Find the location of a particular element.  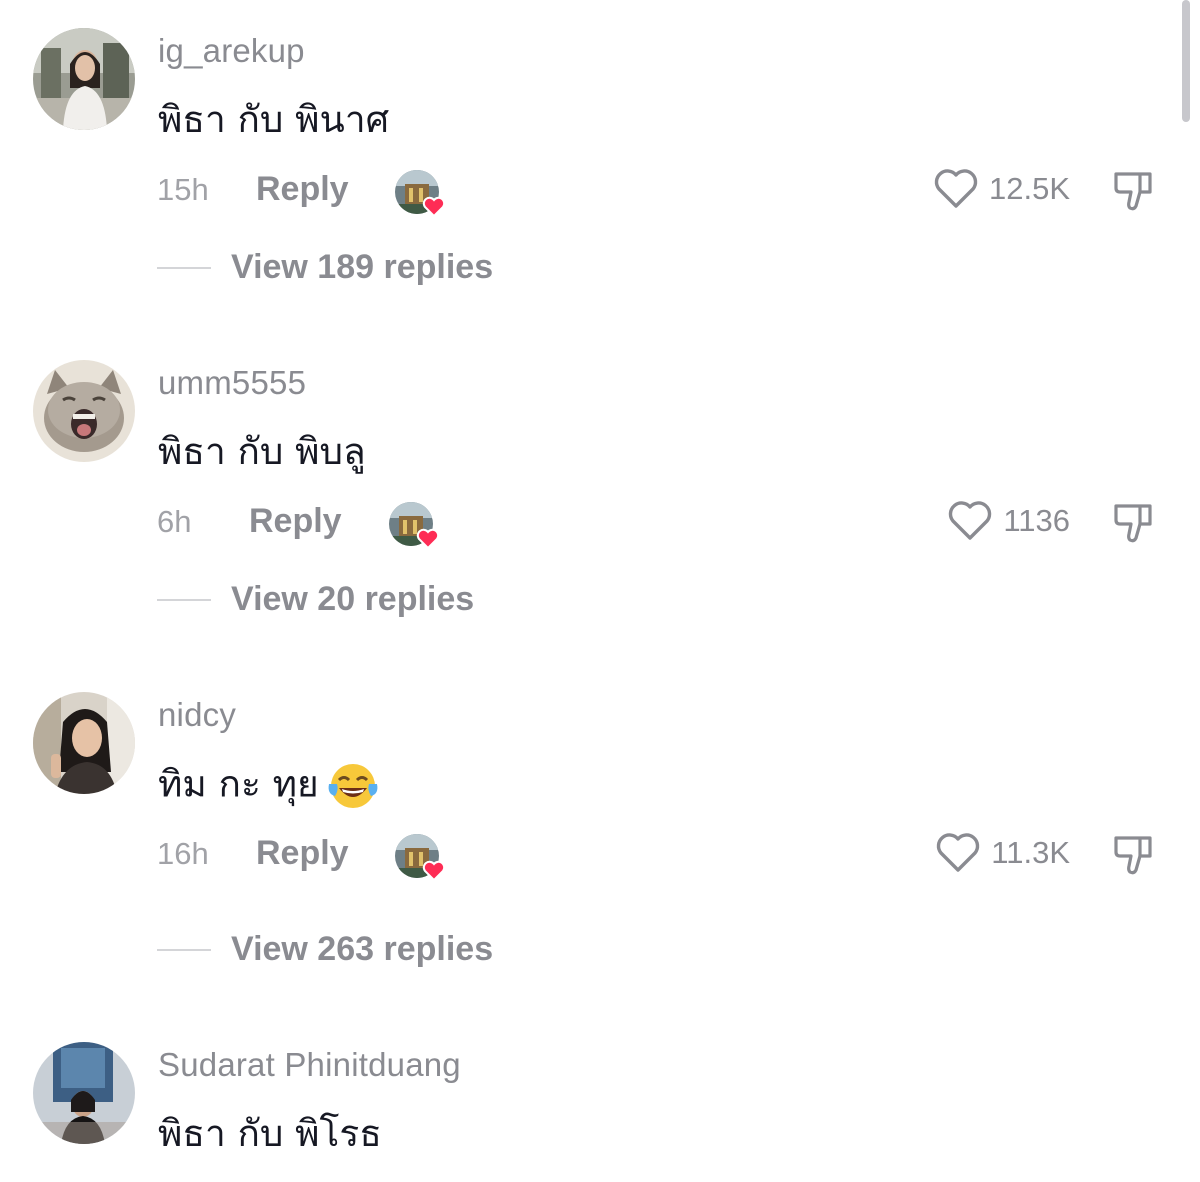

comment-username: umm5555 is located at coordinates (232, 383).